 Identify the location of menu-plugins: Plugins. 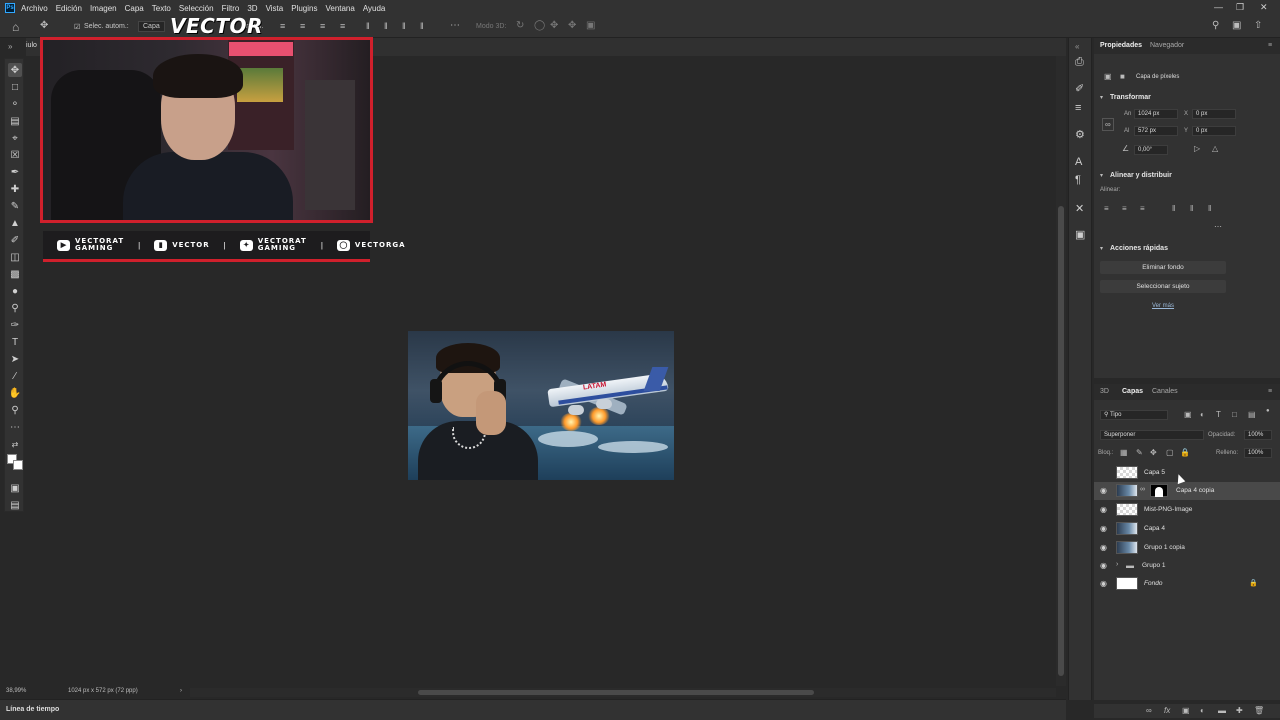
(304, 8).